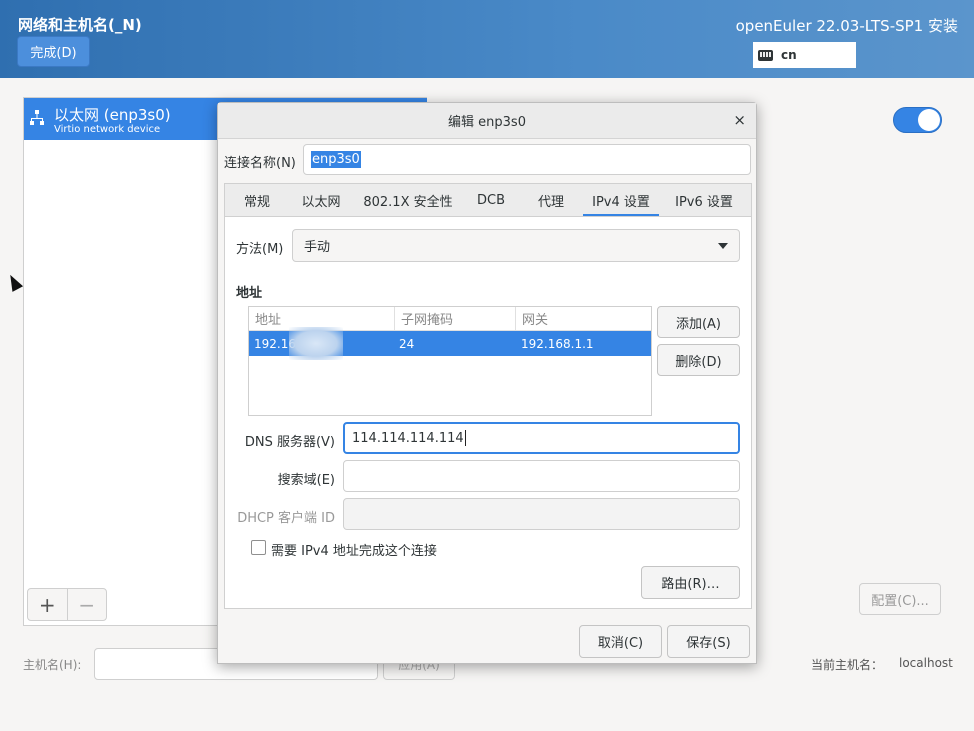 The width and height of the screenshot is (974, 731). What do you see at coordinates (723, 246) in the screenshot?
I see `chevron-down-icon` at bounding box center [723, 246].